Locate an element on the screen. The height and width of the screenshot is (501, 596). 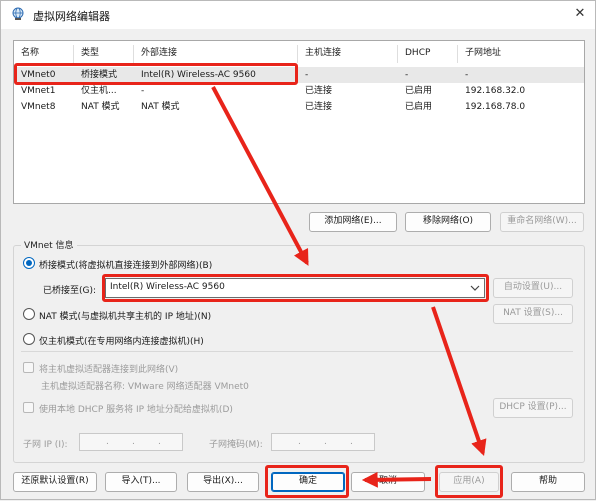
column-header-host: 主机连接 is located at coordinates (348, 54).